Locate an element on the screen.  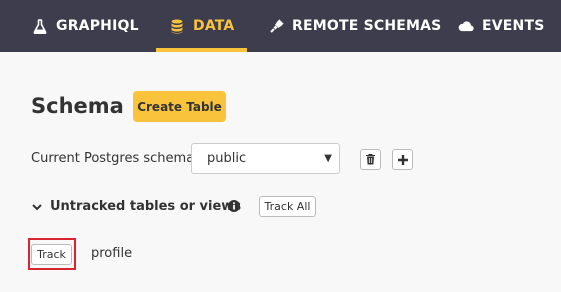
caret-down-icon: ▼ is located at coordinates (328, 158).